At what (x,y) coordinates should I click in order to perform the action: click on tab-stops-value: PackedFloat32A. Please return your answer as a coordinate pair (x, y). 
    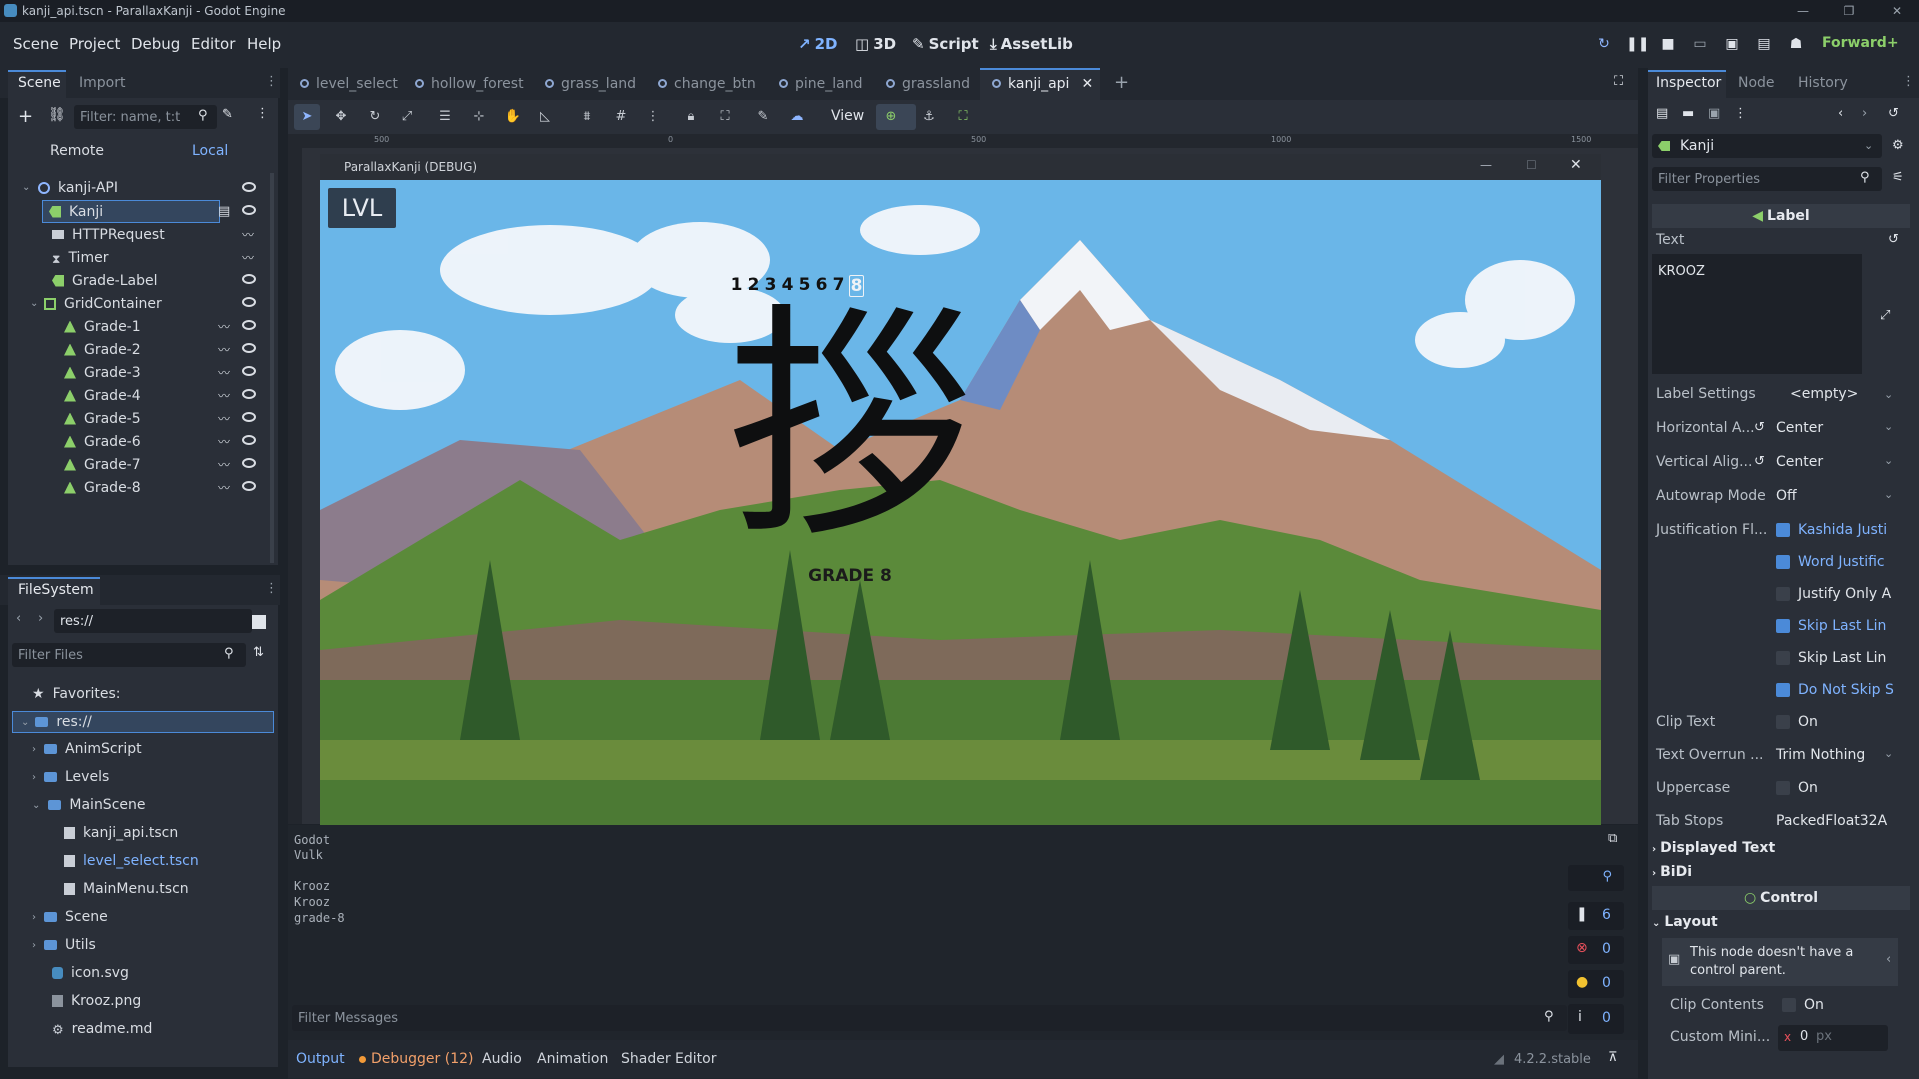
    Looking at the image, I should click on (1831, 821).